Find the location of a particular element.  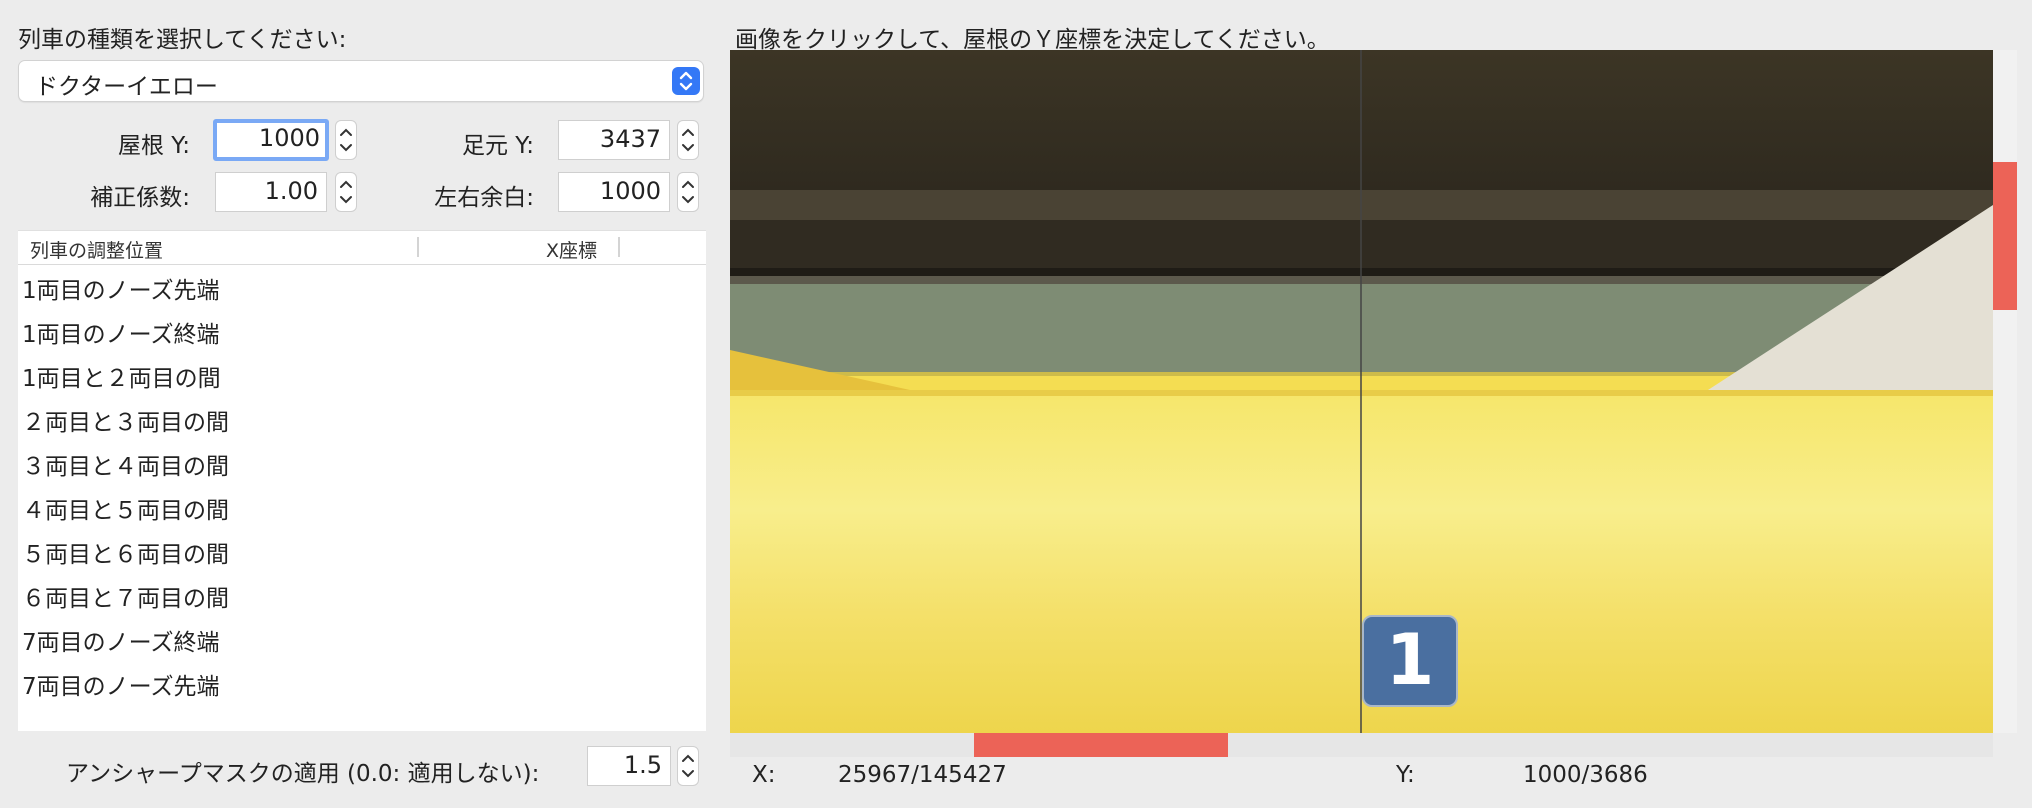

foot-y-label: 足元 Y: is located at coordinates (497, 146).